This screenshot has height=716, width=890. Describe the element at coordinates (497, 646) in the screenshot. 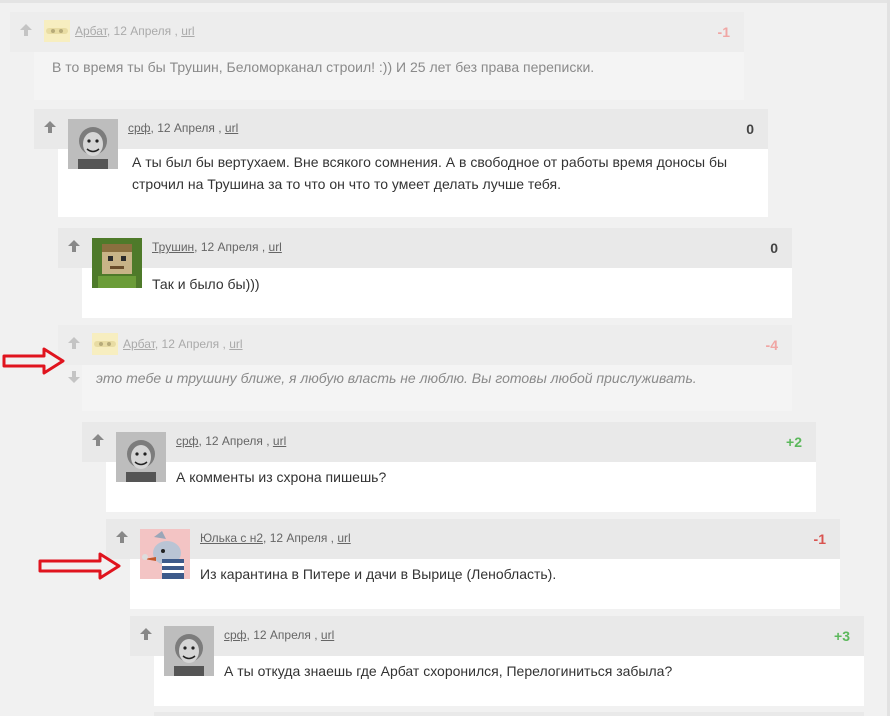

I see `comment-header: срф, 12 Апреля , url +3` at that location.